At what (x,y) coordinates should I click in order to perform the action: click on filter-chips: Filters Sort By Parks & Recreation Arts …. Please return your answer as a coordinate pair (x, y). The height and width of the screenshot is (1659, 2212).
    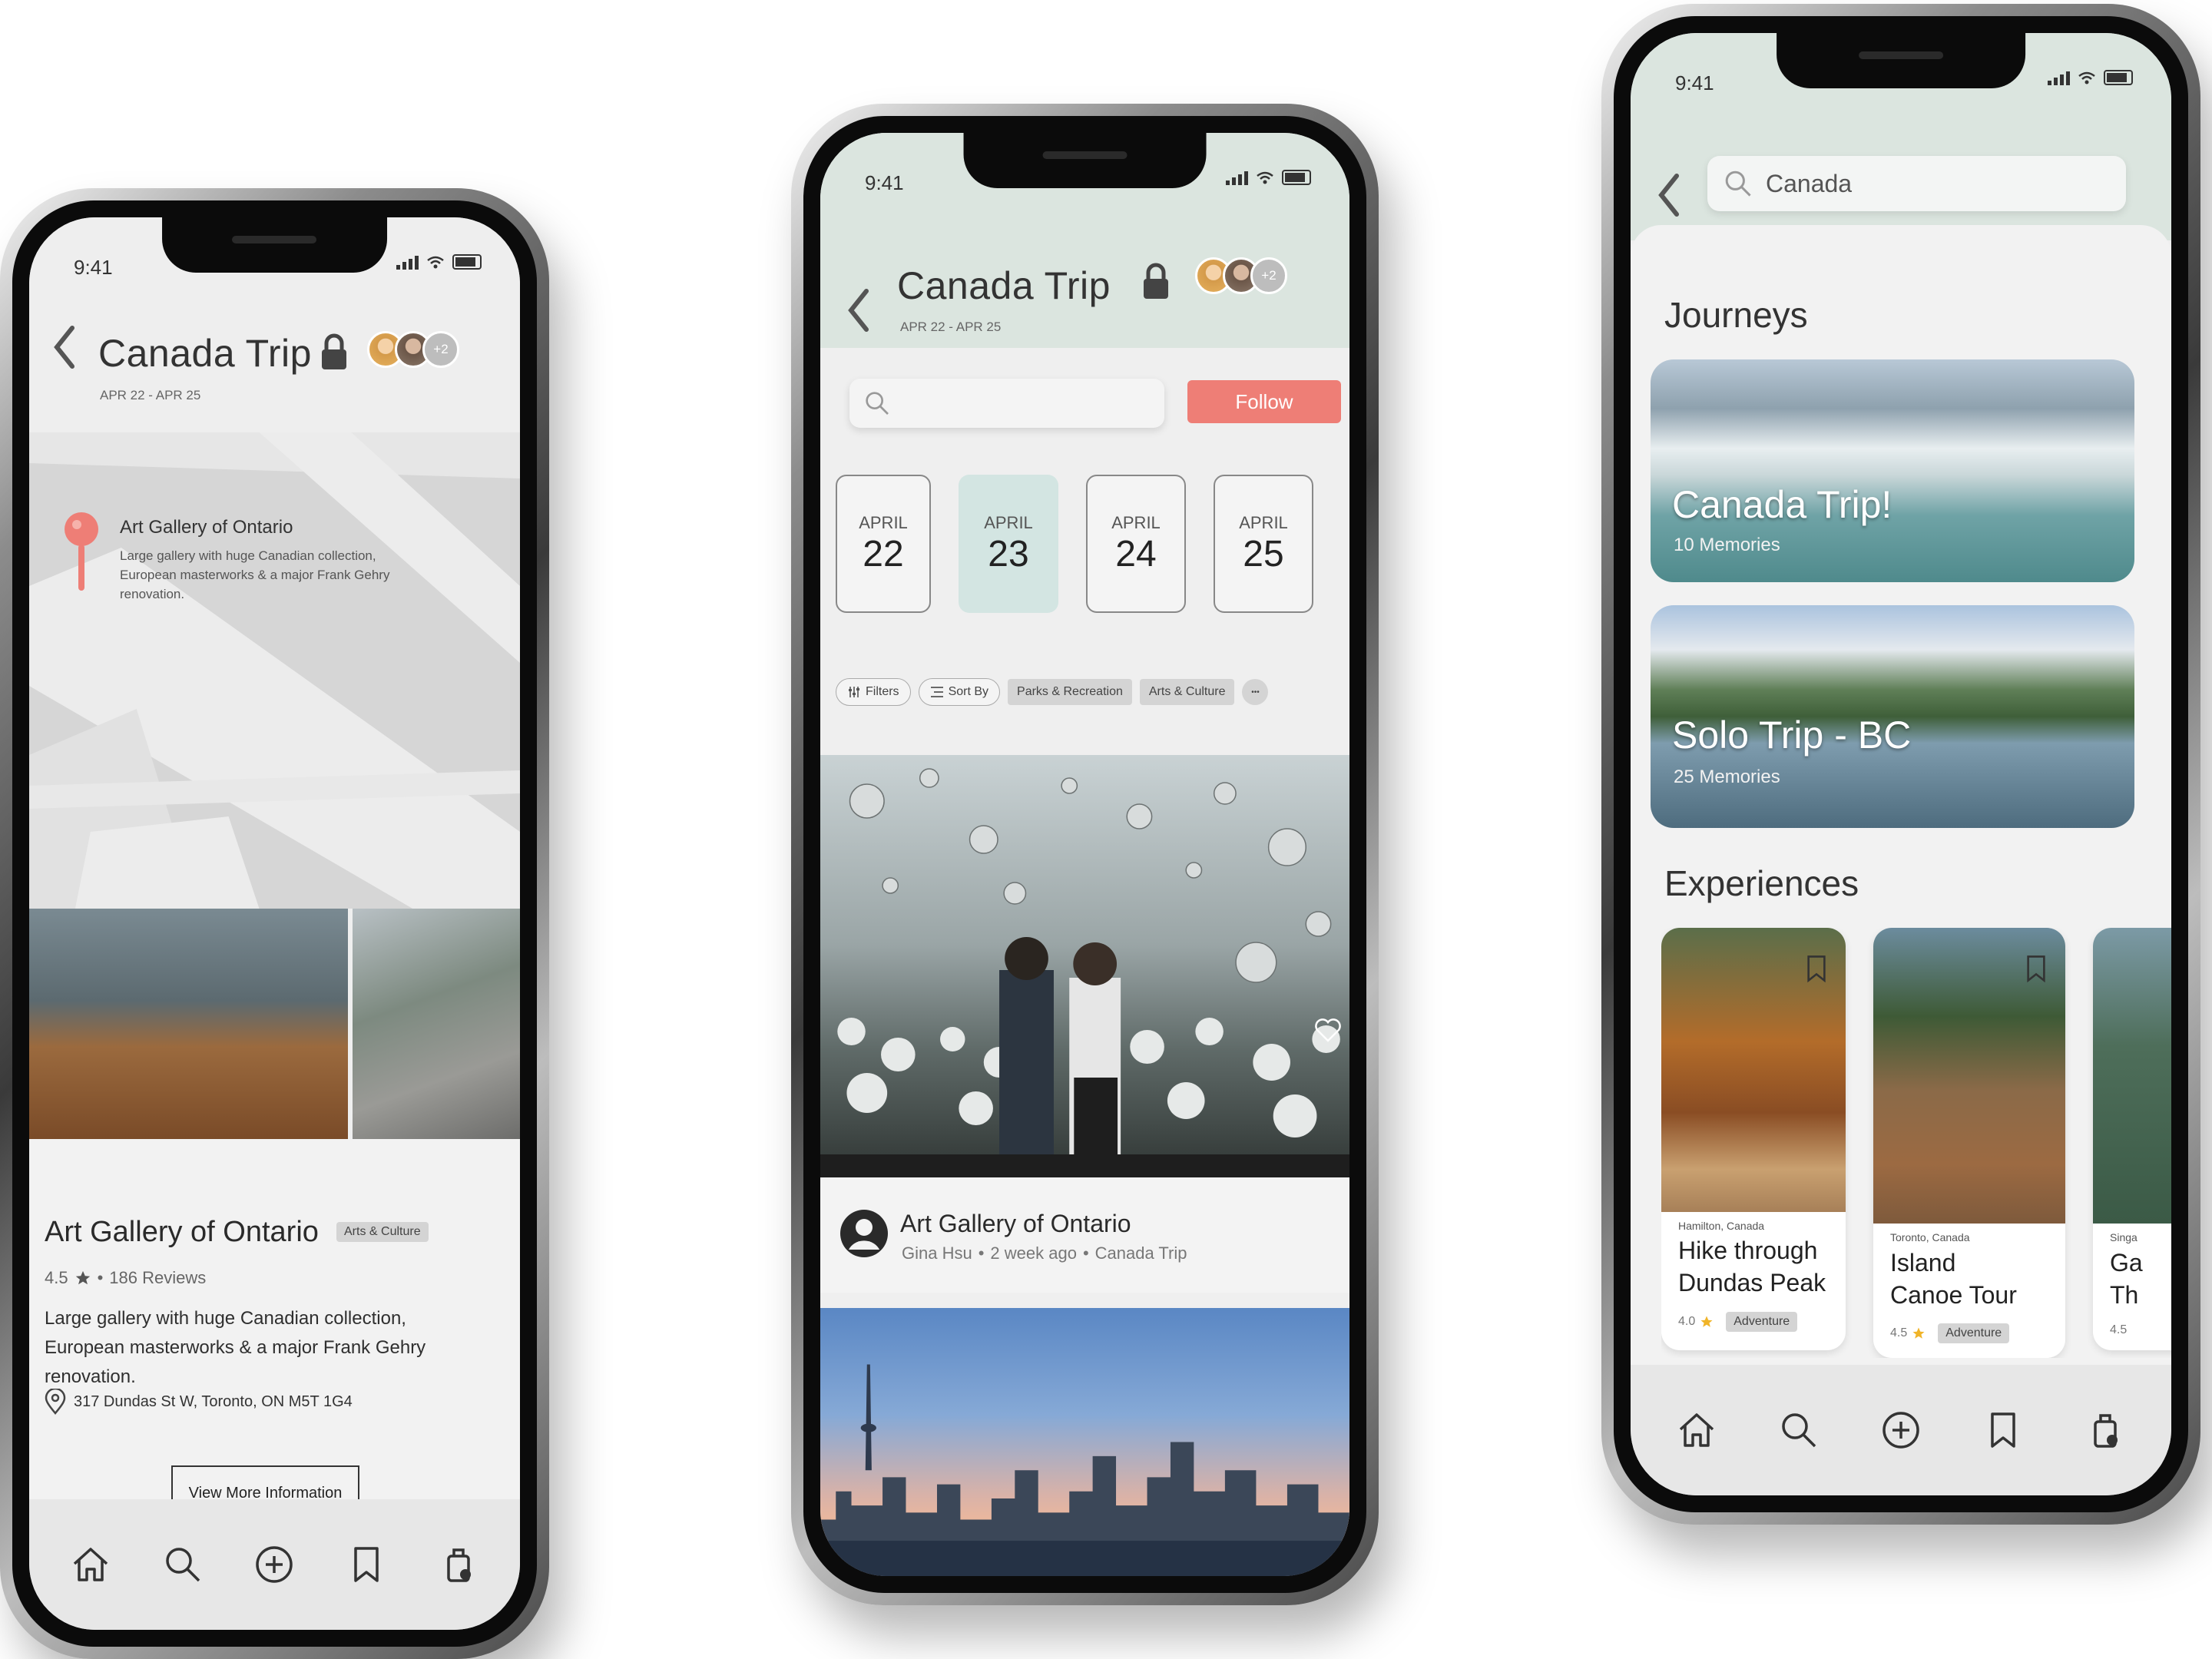
    Looking at the image, I should click on (1052, 692).